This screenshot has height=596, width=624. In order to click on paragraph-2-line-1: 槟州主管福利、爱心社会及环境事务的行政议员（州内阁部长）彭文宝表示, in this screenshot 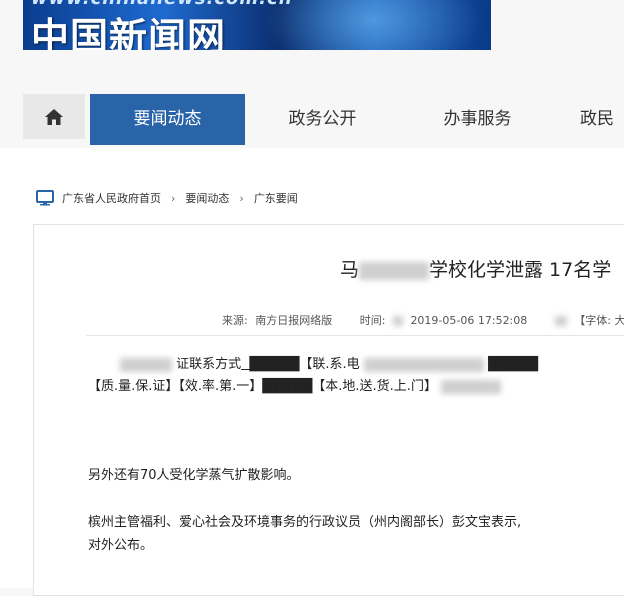, I will do `click(305, 522)`.